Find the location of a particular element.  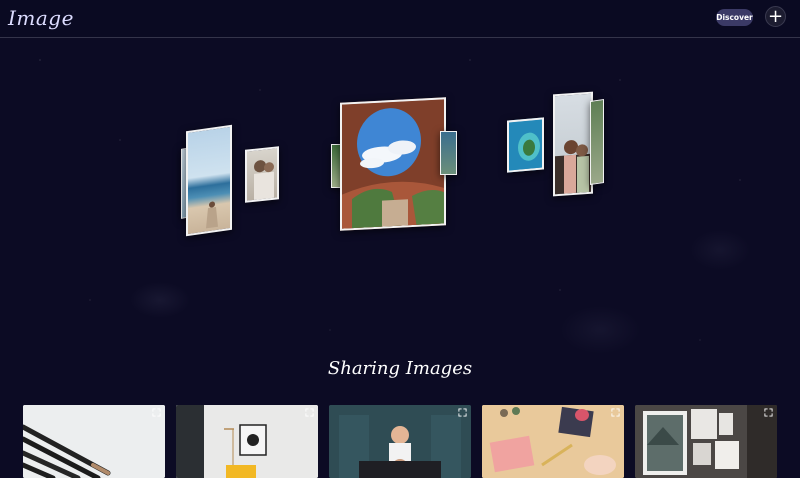

father-child-image is located at coordinates (400, 441).